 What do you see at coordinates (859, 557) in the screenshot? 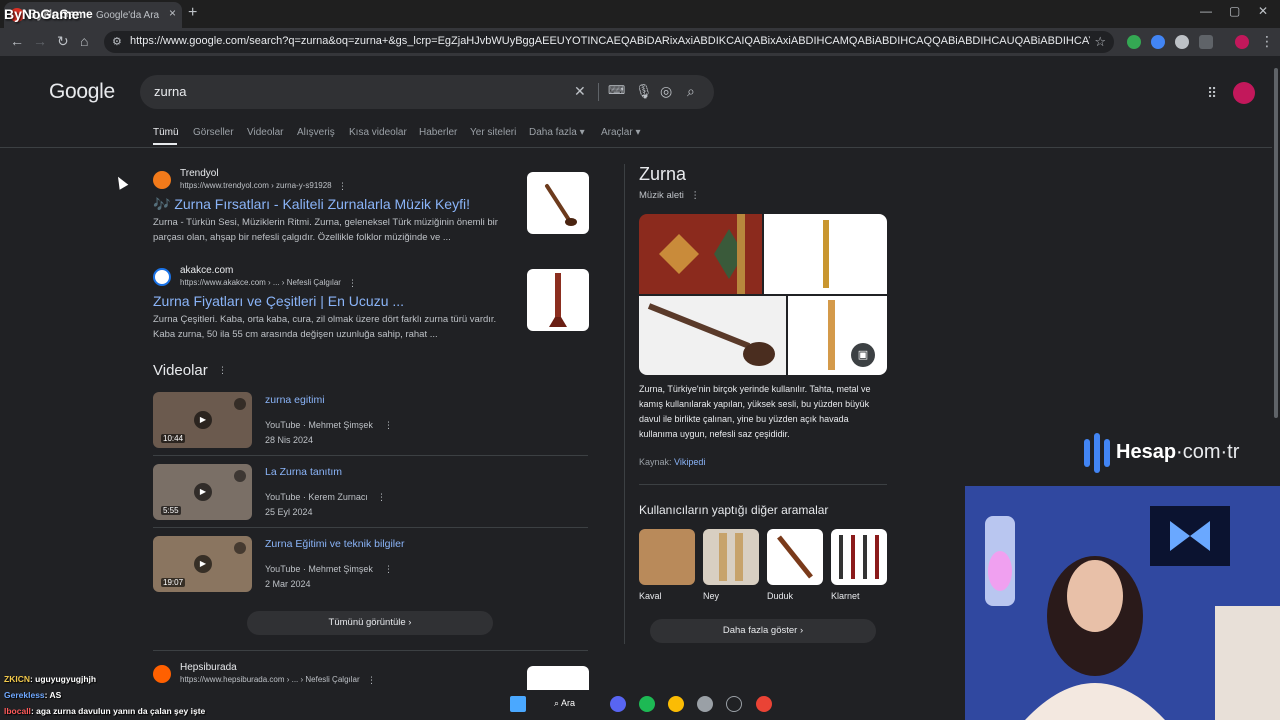
I see `related-image-klarnet` at bounding box center [859, 557].